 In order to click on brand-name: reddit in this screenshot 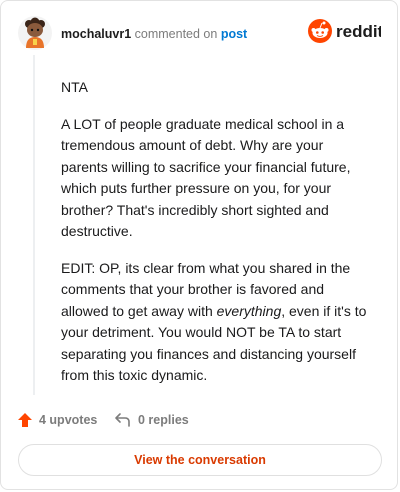, I will do `click(358, 31)`.